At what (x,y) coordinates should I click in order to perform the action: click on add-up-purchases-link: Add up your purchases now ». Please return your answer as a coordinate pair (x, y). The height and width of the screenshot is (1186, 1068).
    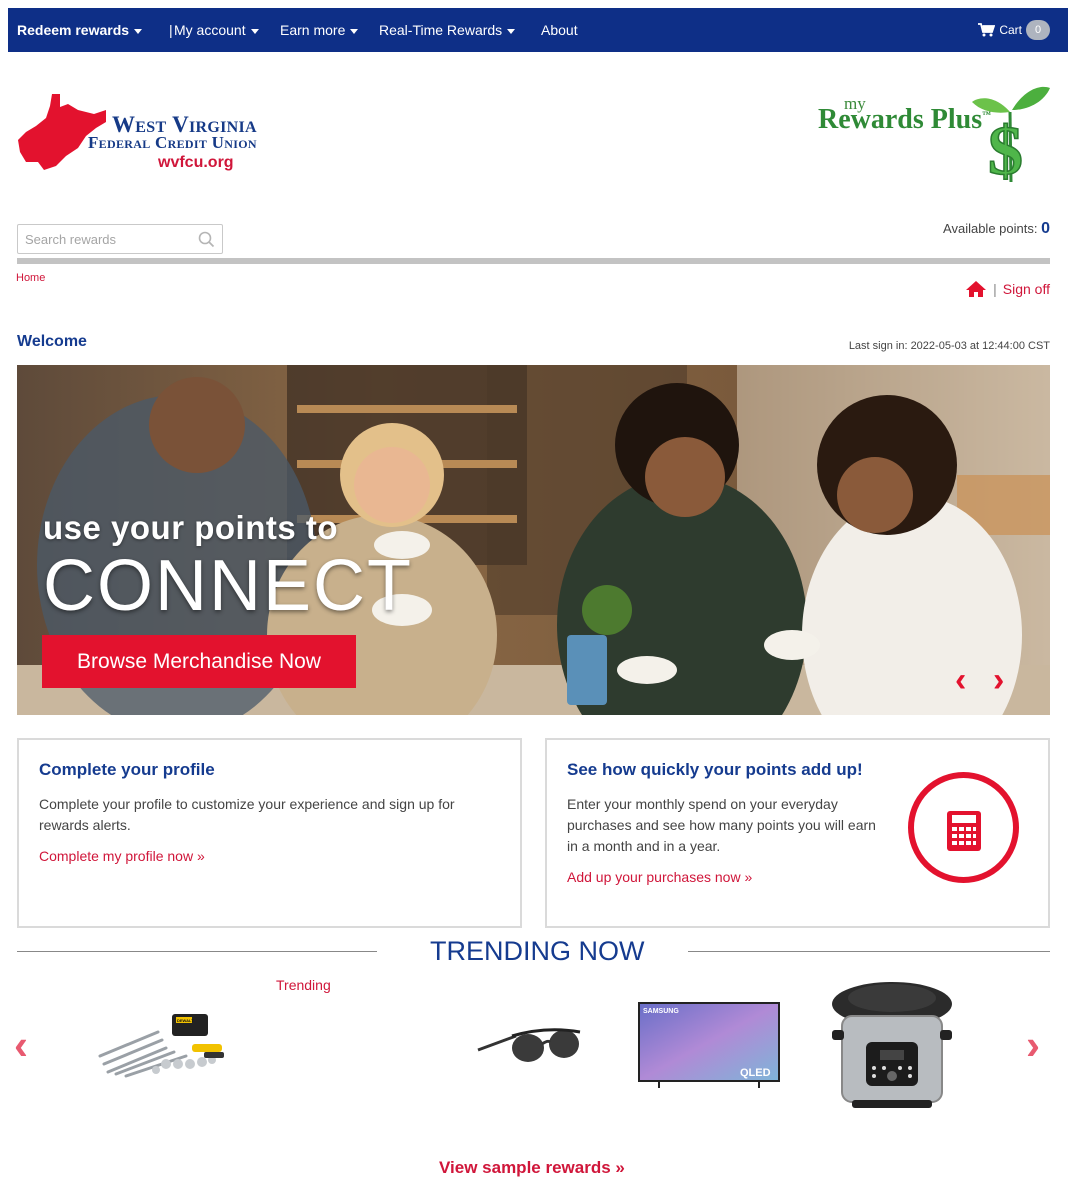
    Looking at the image, I should click on (659, 877).